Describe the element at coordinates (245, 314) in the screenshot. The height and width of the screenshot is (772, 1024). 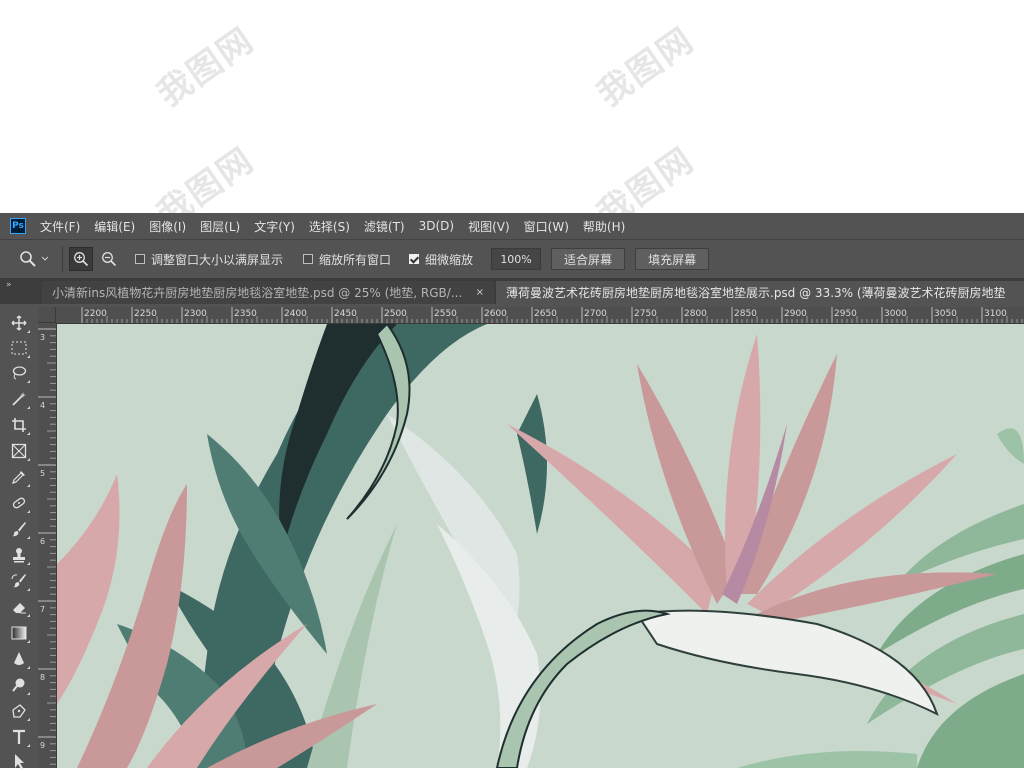
I see `ruler-label: 2350` at that location.